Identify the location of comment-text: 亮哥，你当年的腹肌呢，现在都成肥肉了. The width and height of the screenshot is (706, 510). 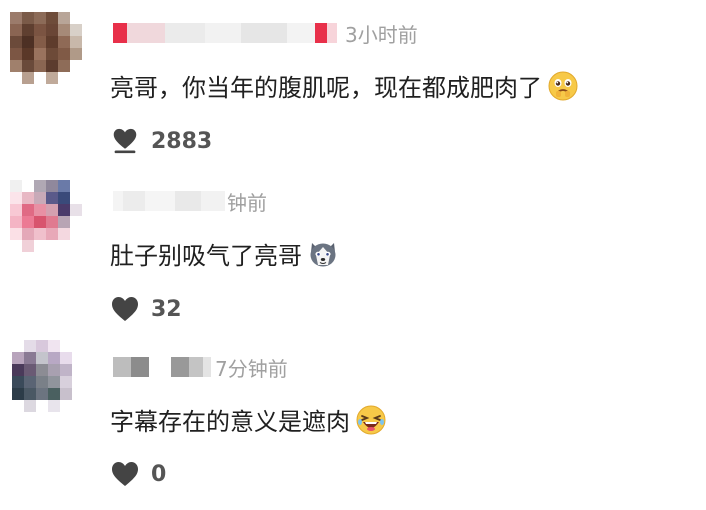
(344, 85).